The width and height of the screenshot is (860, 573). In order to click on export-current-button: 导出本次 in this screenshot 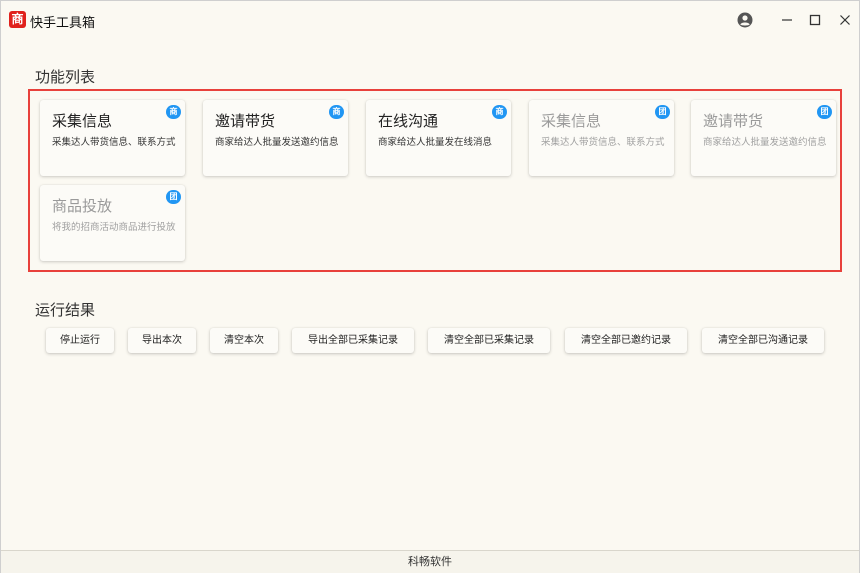, I will do `click(162, 340)`.